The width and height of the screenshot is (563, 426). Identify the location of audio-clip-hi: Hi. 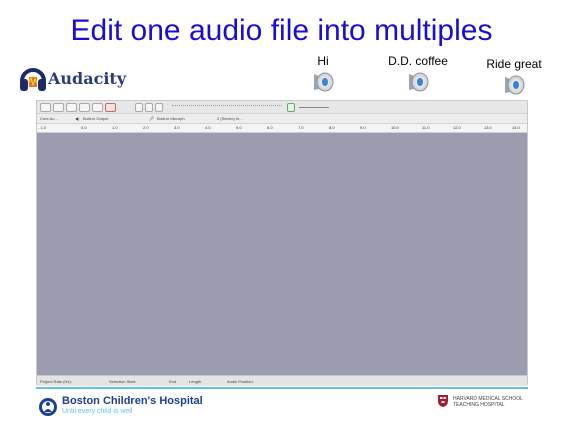
(323, 73).